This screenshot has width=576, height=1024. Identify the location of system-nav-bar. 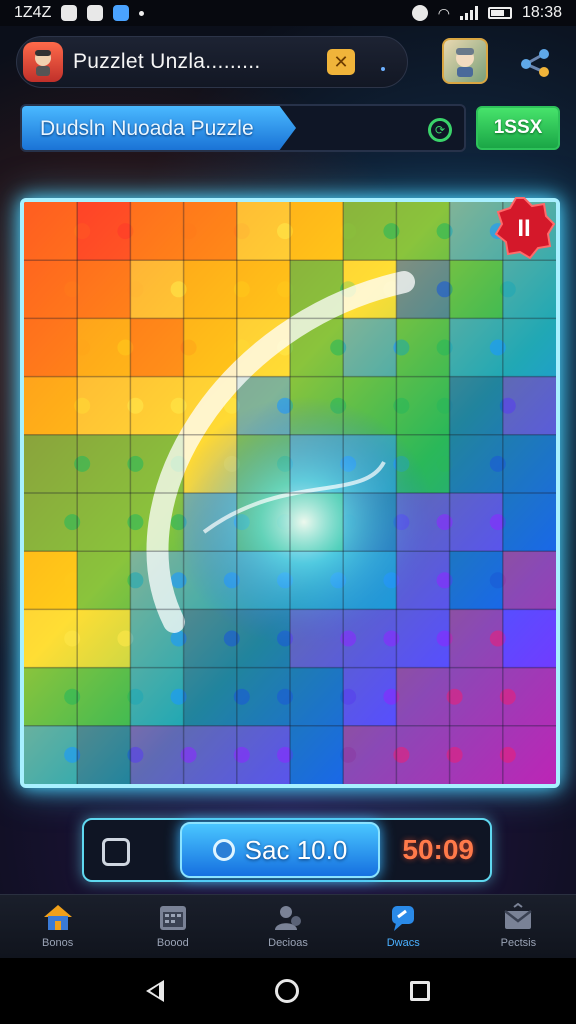
(288, 991).